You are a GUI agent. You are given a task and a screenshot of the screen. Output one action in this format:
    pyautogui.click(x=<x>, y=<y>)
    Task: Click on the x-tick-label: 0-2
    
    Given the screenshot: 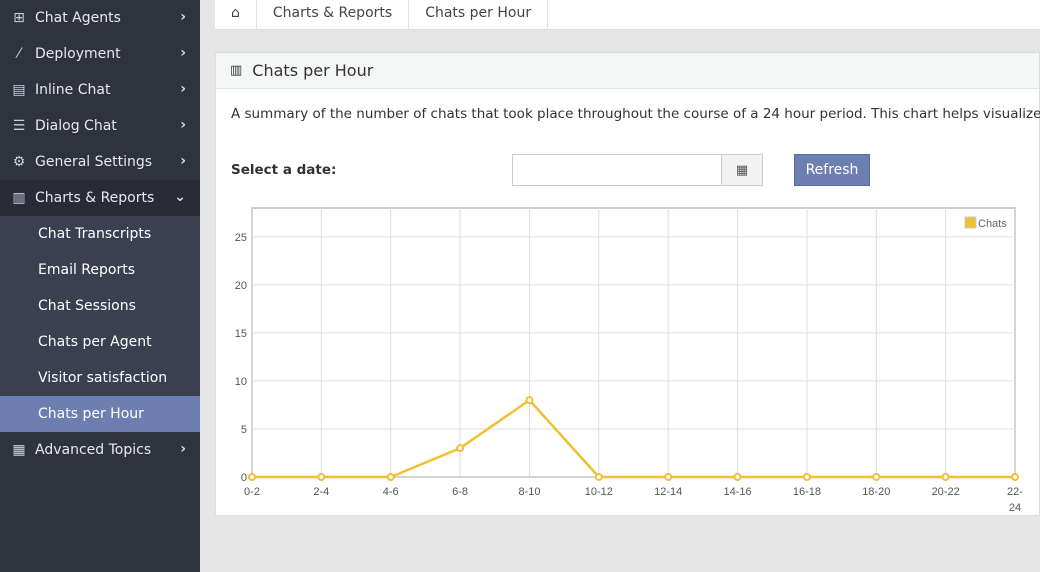 What is the action you would take?
    pyautogui.click(x=252, y=492)
    